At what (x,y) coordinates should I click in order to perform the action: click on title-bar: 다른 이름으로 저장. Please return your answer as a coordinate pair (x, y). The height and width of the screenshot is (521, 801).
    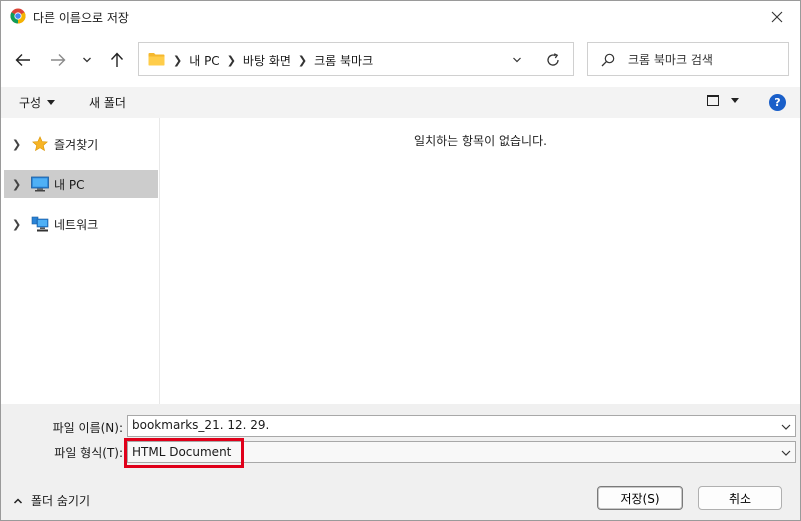
    Looking at the image, I should click on (400, 16).